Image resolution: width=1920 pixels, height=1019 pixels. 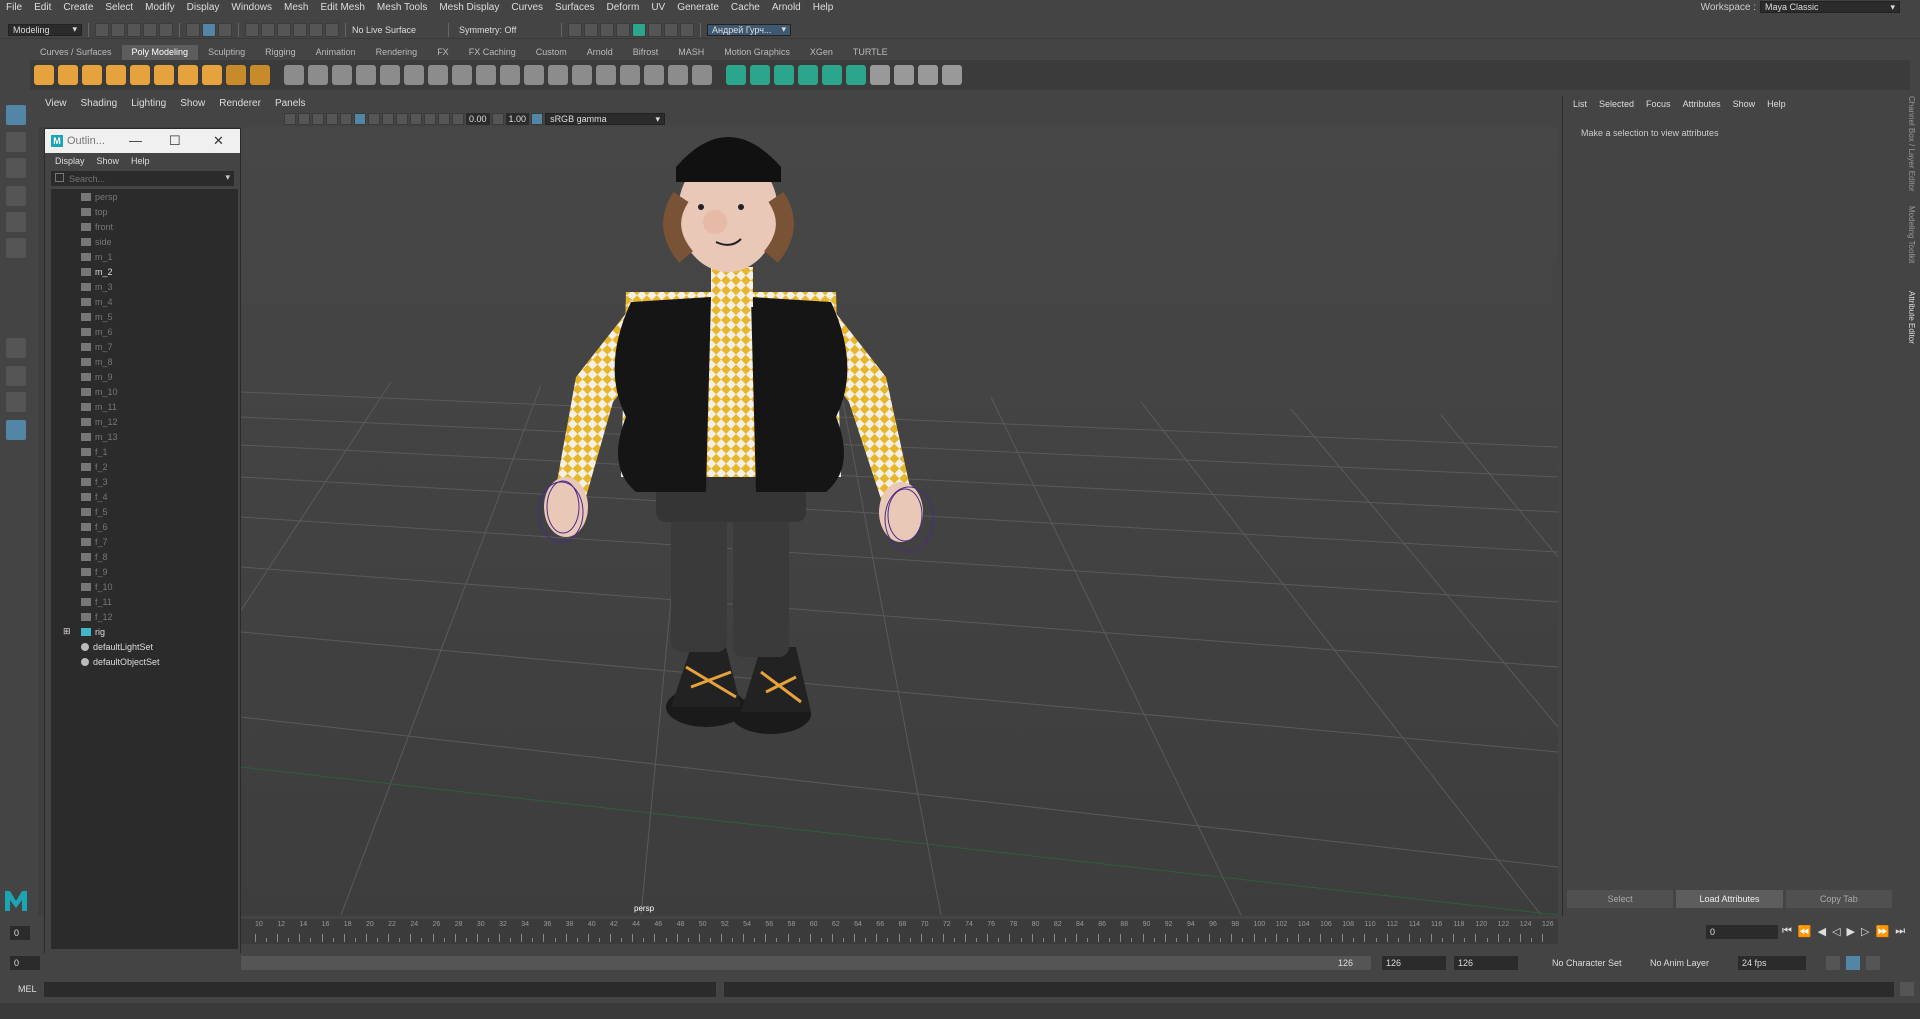 I want to click on outliner-item-m_5: m_5, so click(x=142, y=316).